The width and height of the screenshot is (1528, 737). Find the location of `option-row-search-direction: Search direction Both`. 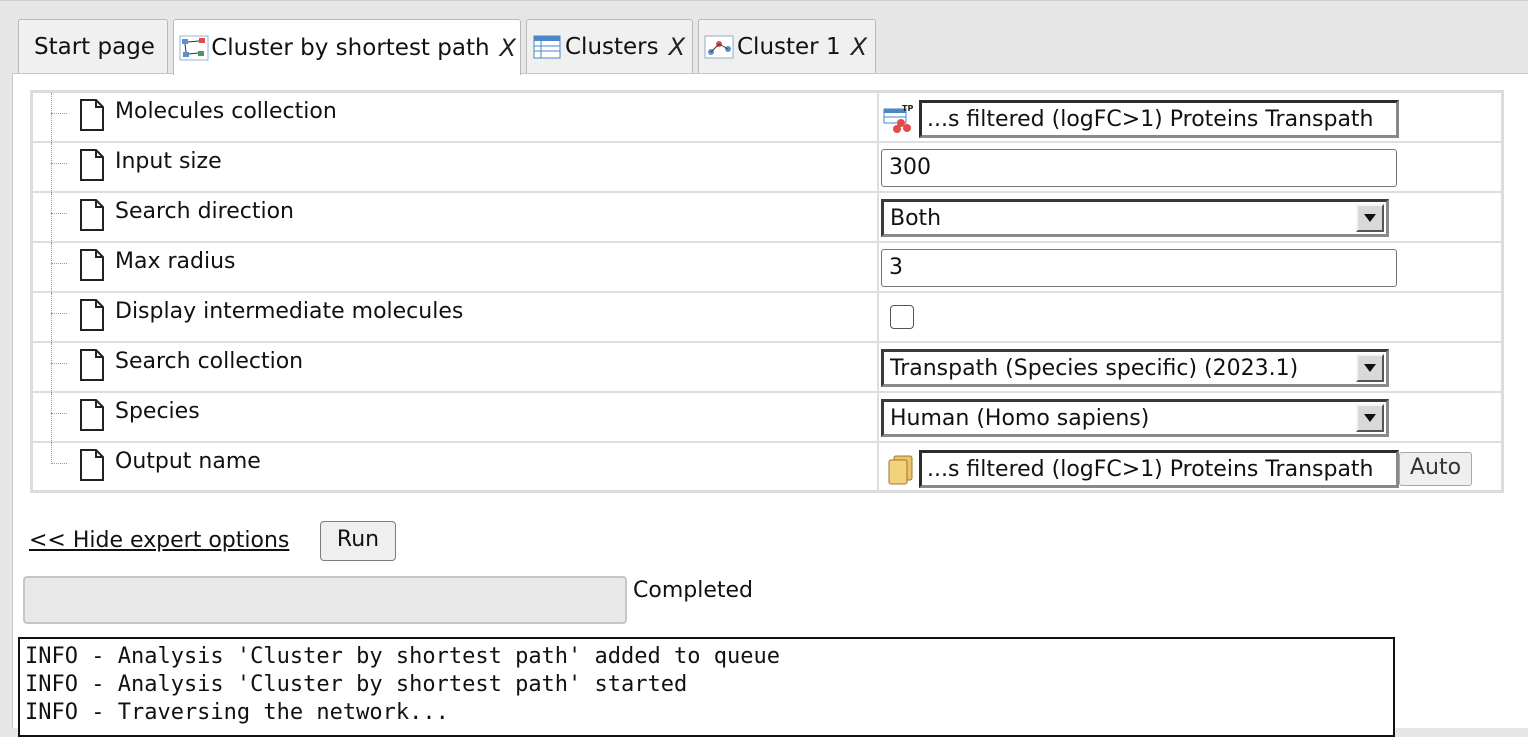

option-row-search-direction: Search direction Both is located at coordinates (767, 218).